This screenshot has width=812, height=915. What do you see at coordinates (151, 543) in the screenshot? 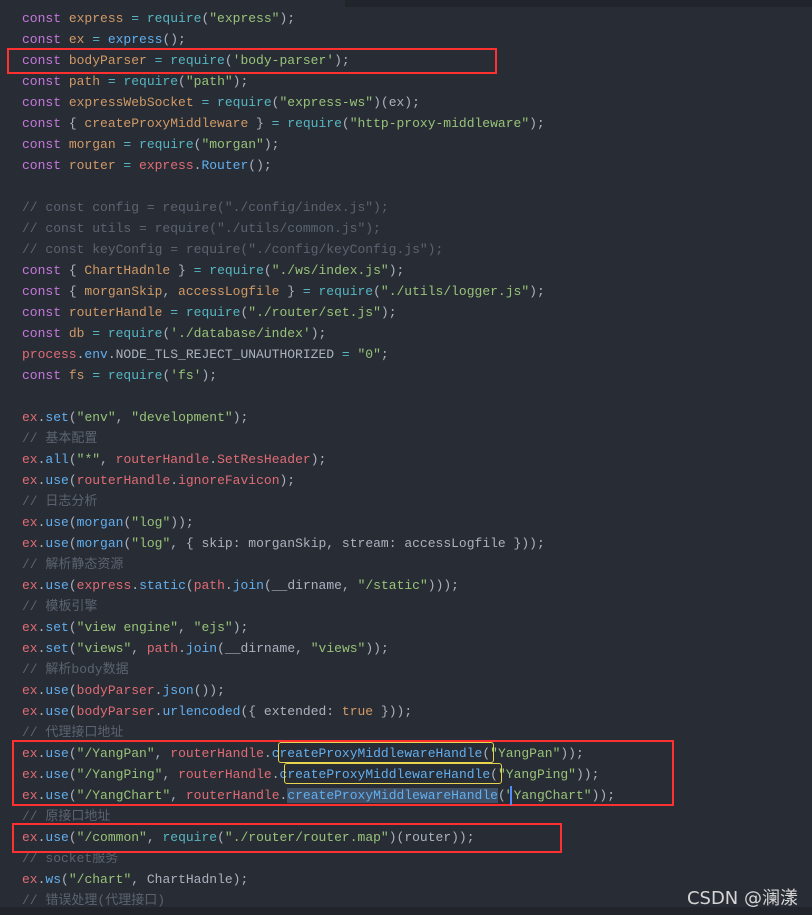
I see `code-token: "log"` at bounding box center [151, 543].